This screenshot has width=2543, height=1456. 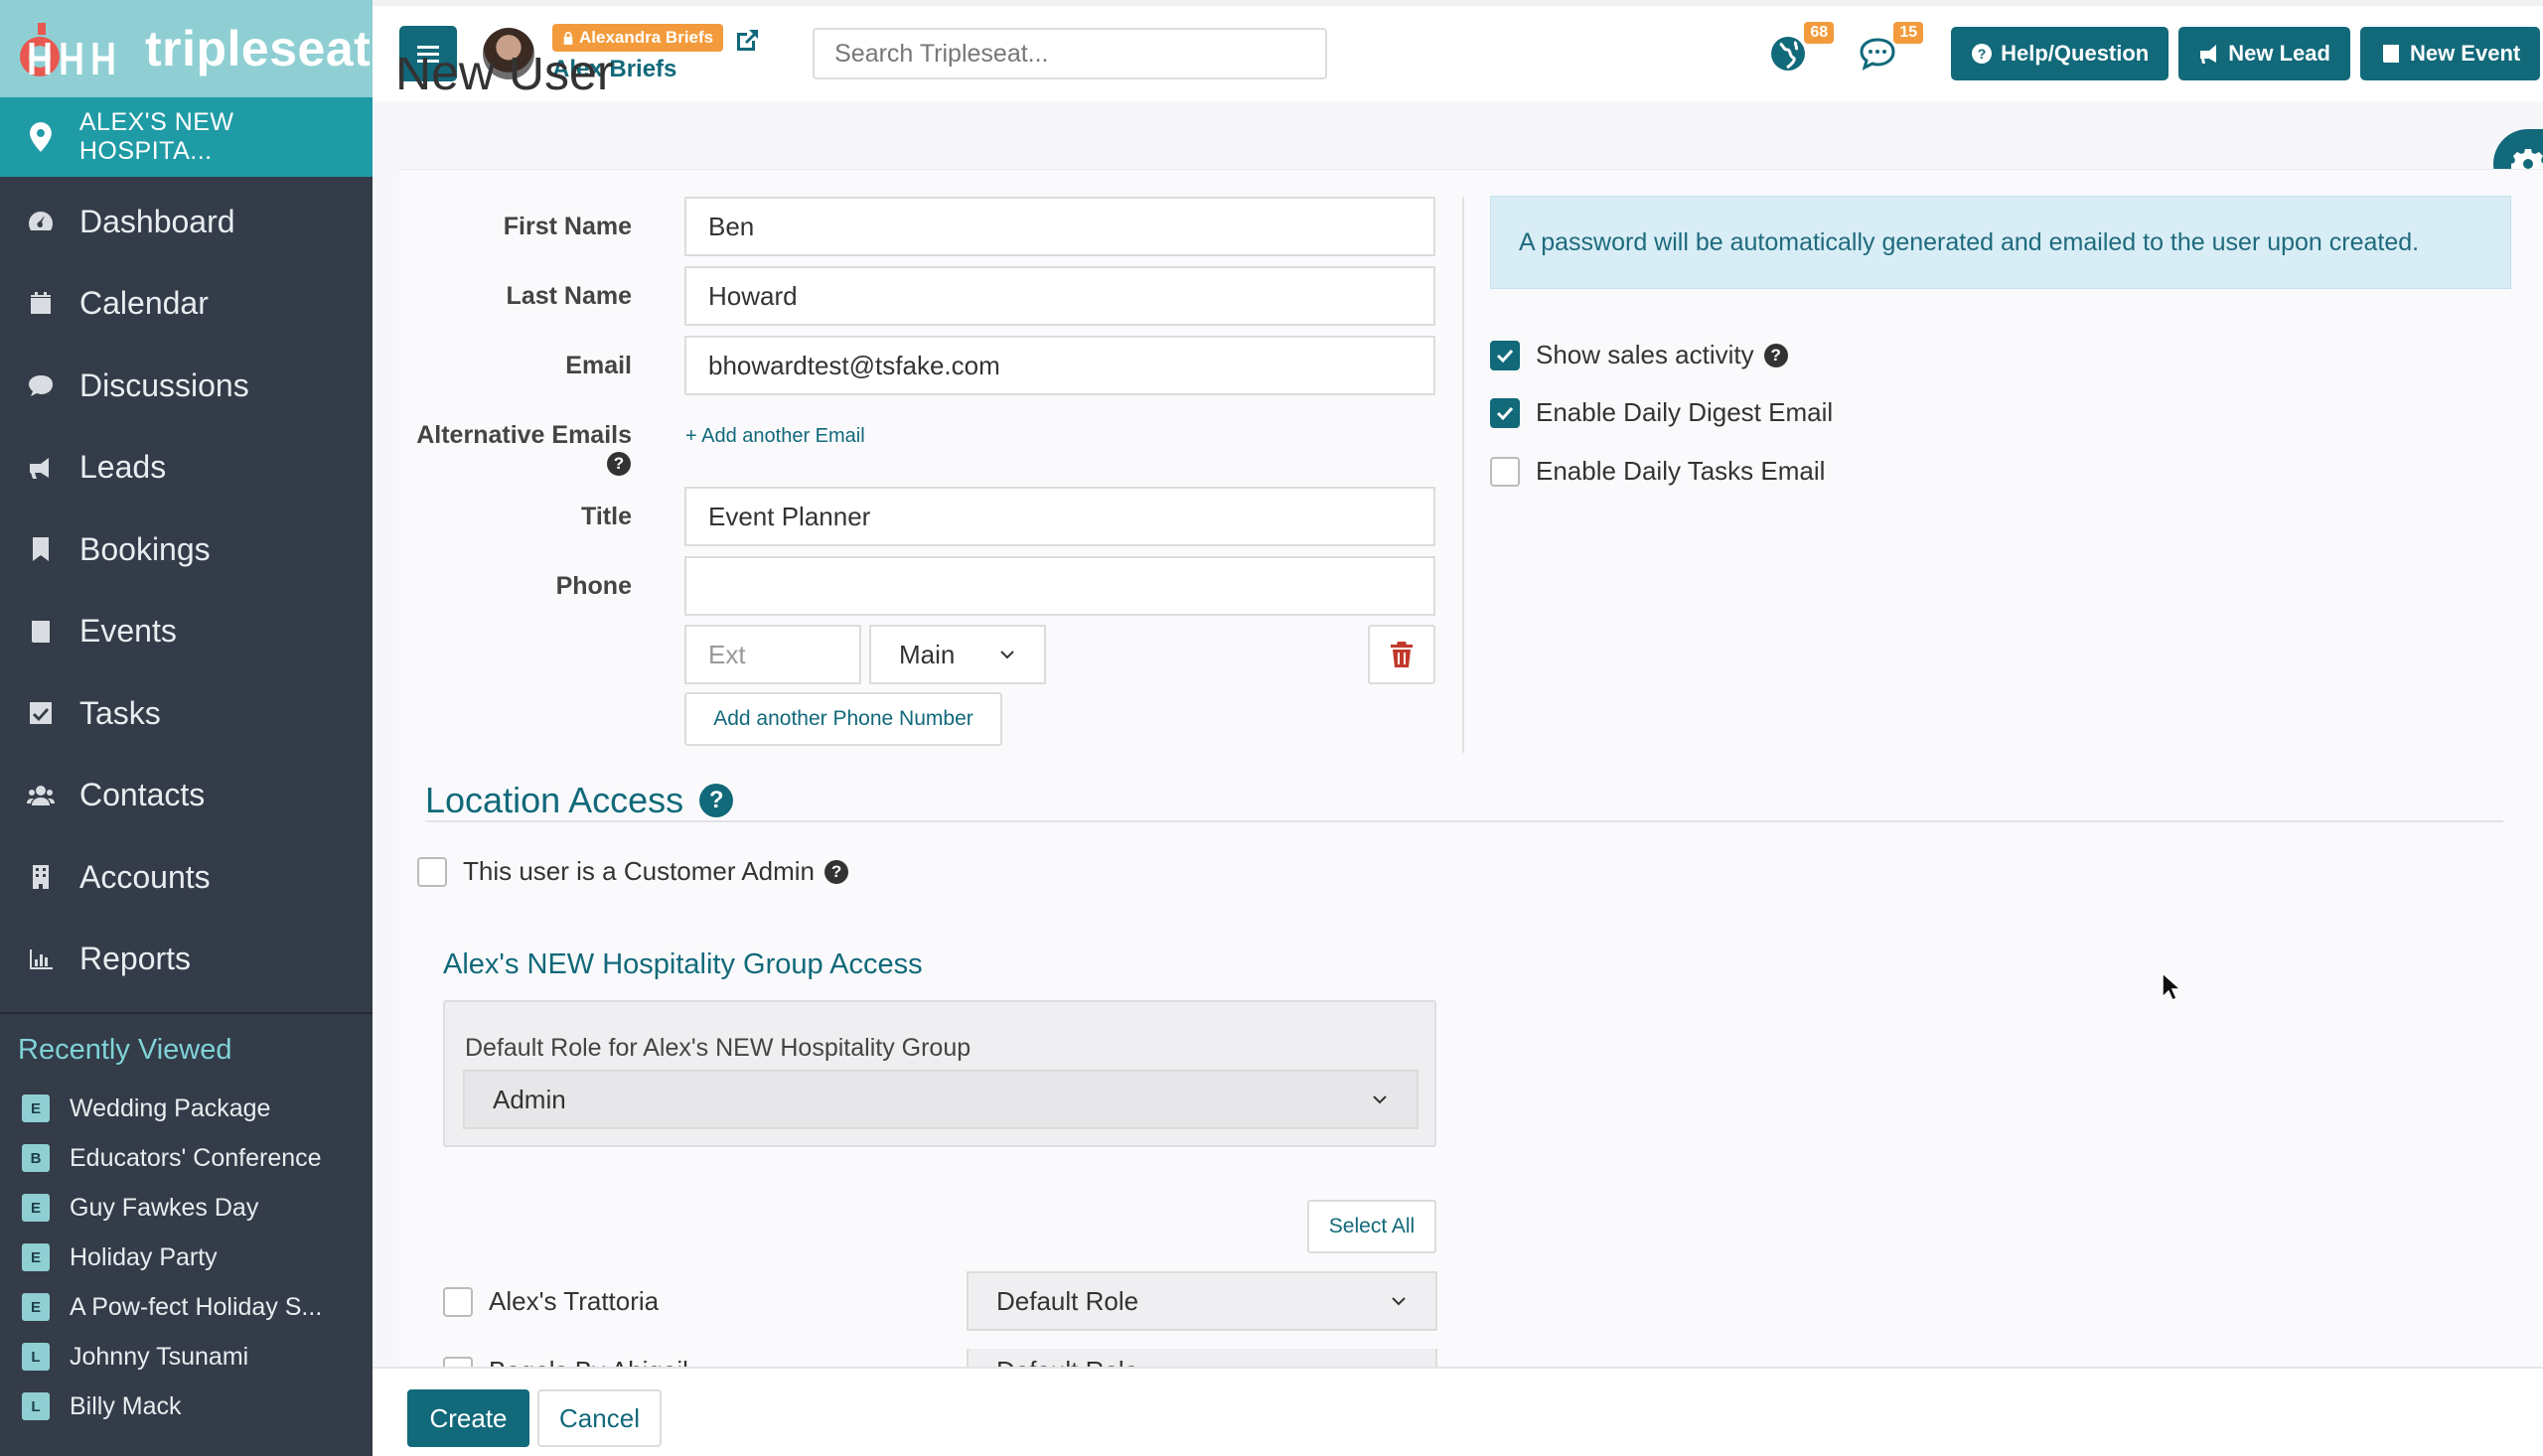 I want to click on sidebar-item-label: Events, so click(x=128, y=631).